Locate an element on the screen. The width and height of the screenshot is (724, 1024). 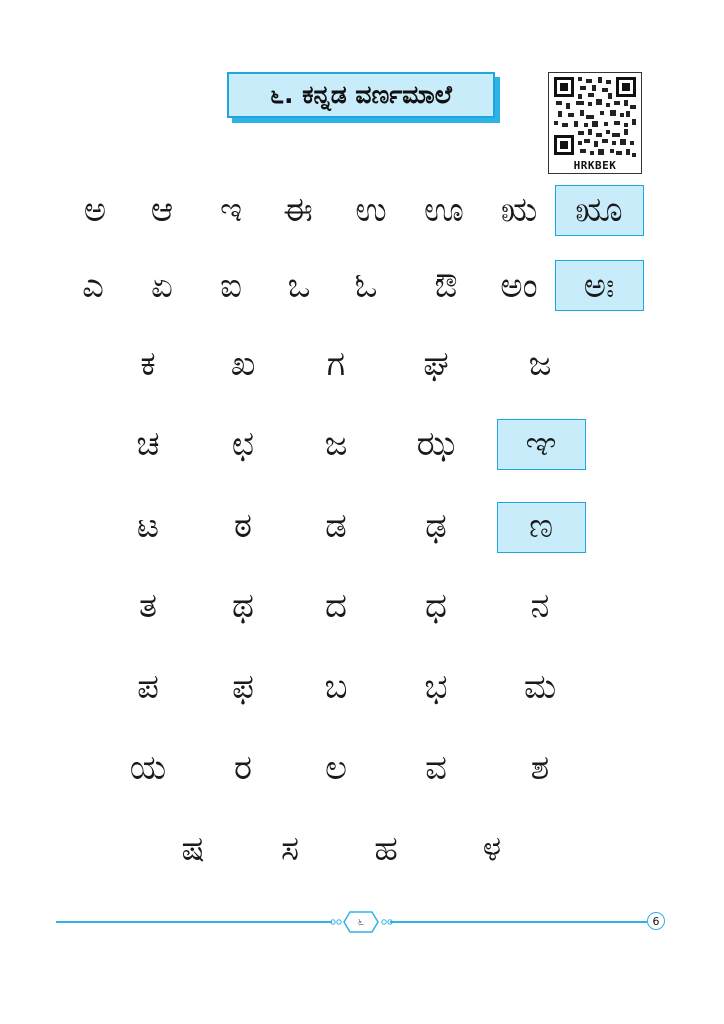
qr-code-label: HRKBEK is located at coordinates (595, 165).